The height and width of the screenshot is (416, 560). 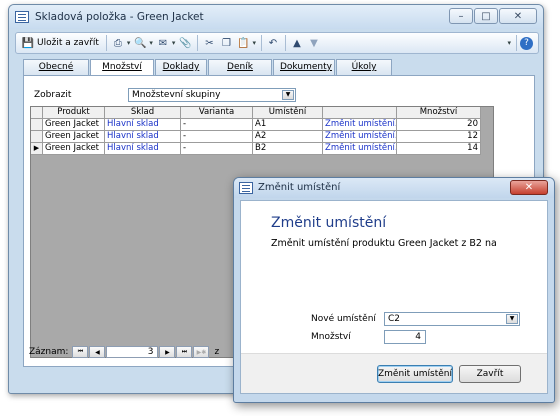 I want to click on change-location-button: Změnit umístění, so click(x=415, y=374).